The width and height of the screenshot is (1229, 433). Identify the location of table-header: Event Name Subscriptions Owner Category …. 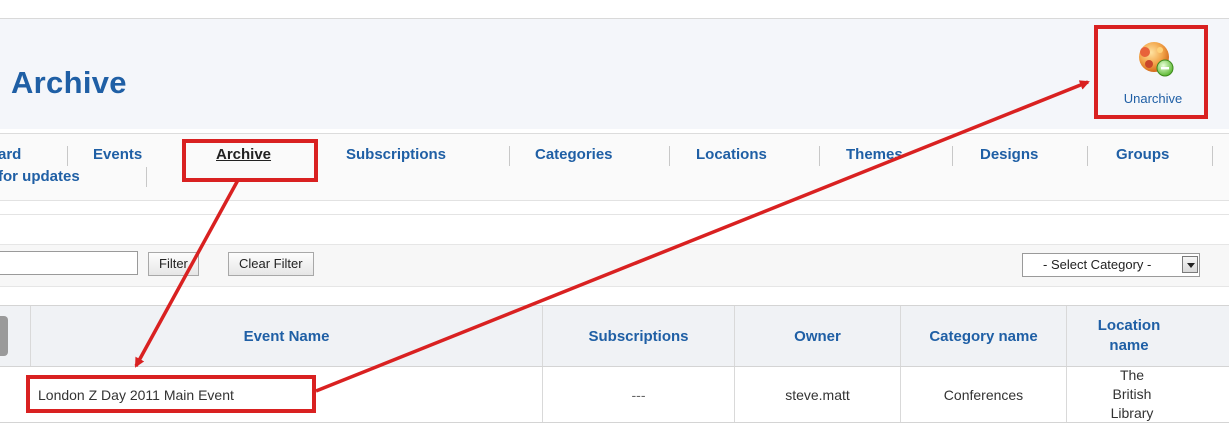
(614, 336).